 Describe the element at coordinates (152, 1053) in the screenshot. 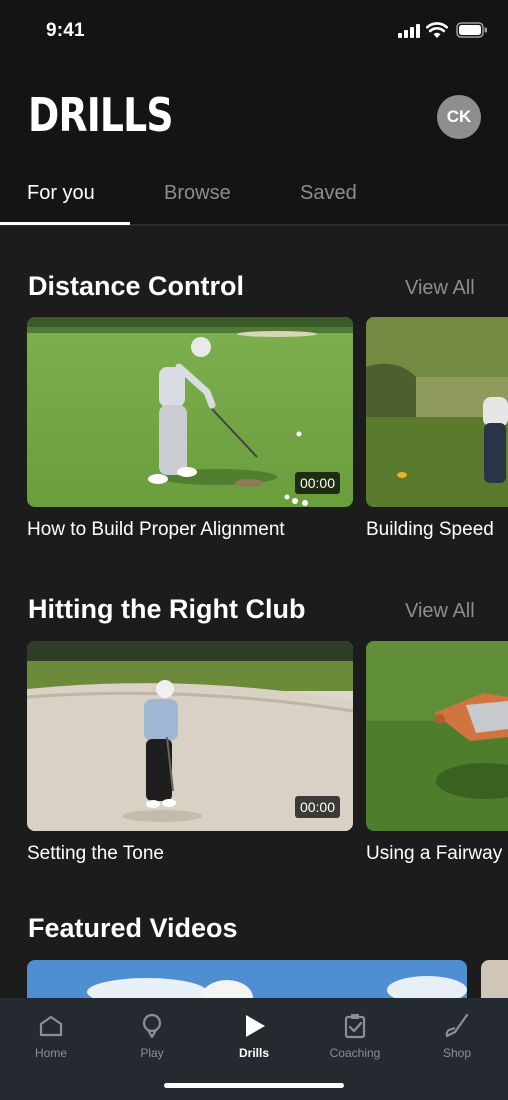

I see `nav-label: Play` at that location.